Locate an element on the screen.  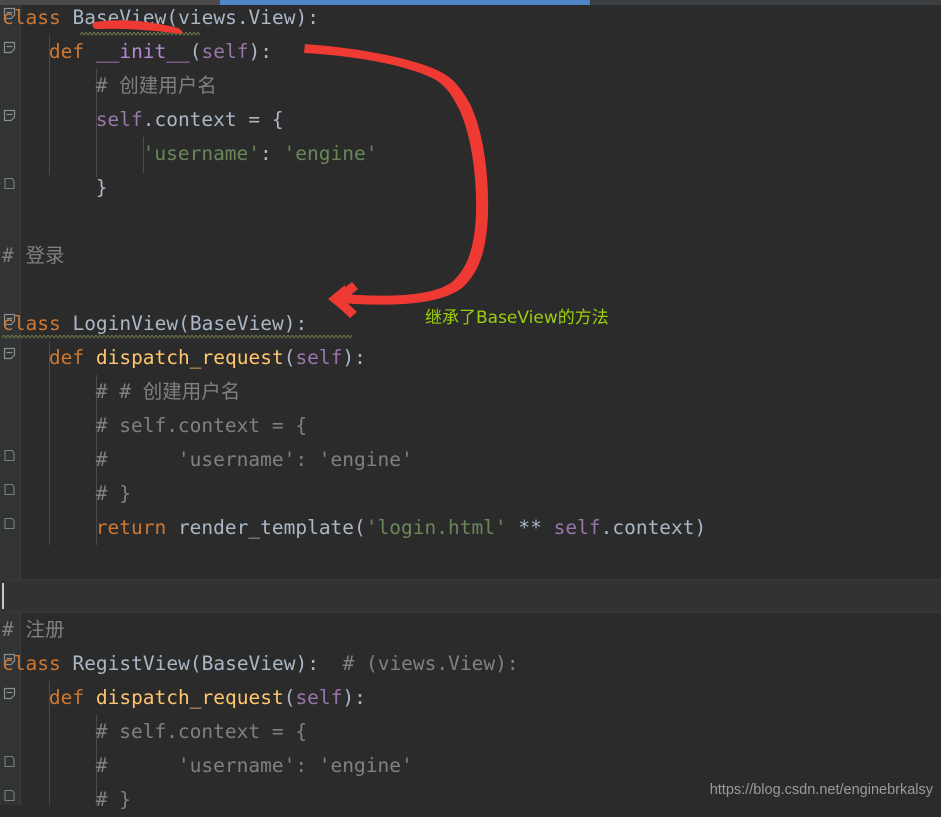
token-cmt: # (views.View): is located at coordinates (430, 663).